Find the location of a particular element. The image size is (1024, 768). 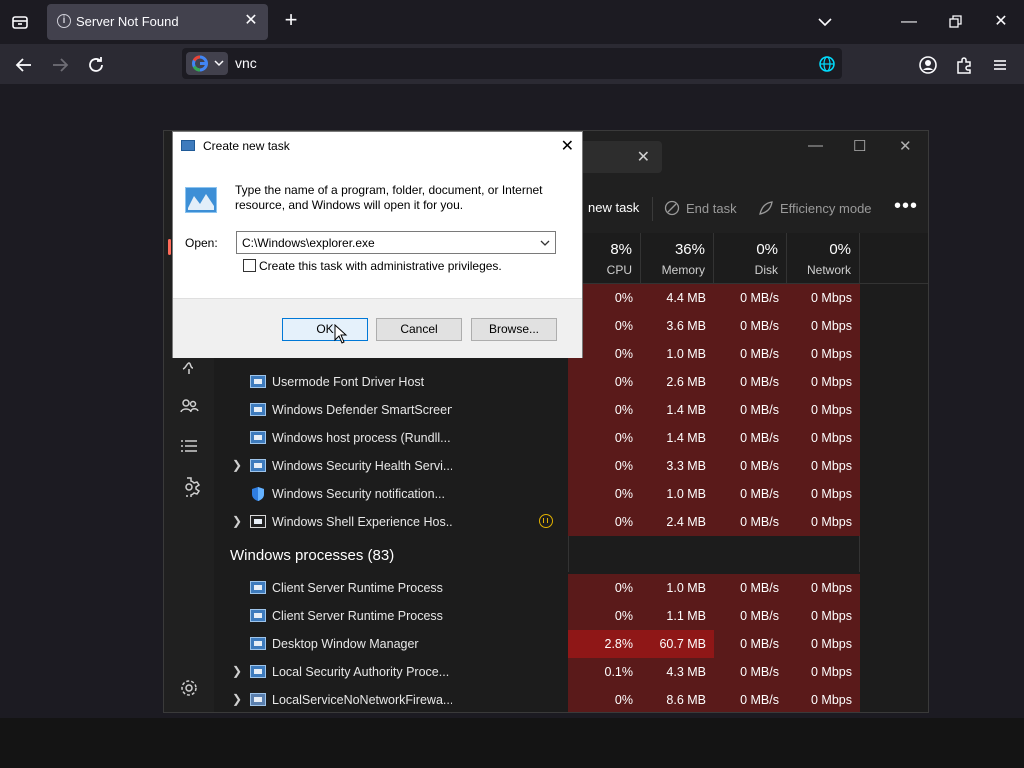

end-task-button: End task is located at coordinates (700, 208).